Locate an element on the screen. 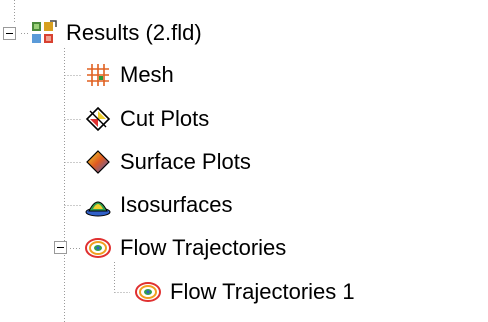  tree-node-label: Flow Trajectories 1 is located at coordinates (262, 291).